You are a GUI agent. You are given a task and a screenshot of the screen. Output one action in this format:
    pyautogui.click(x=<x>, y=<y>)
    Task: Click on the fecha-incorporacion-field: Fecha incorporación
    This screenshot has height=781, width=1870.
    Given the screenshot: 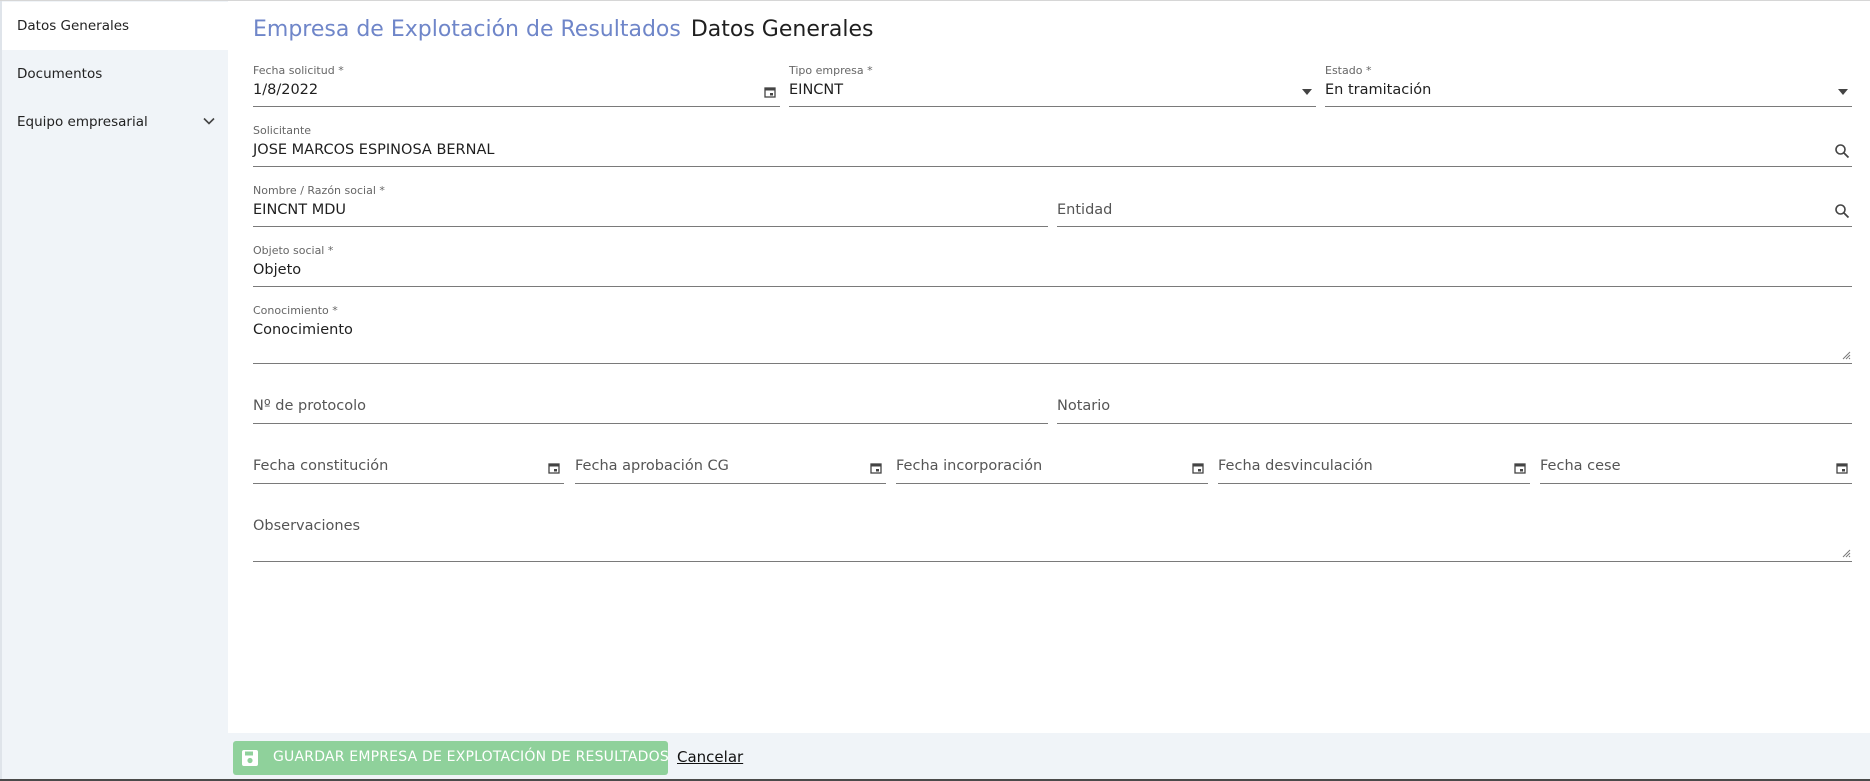 What is the action you would take?
    pyautogui.click(x=1052, y=469)
    